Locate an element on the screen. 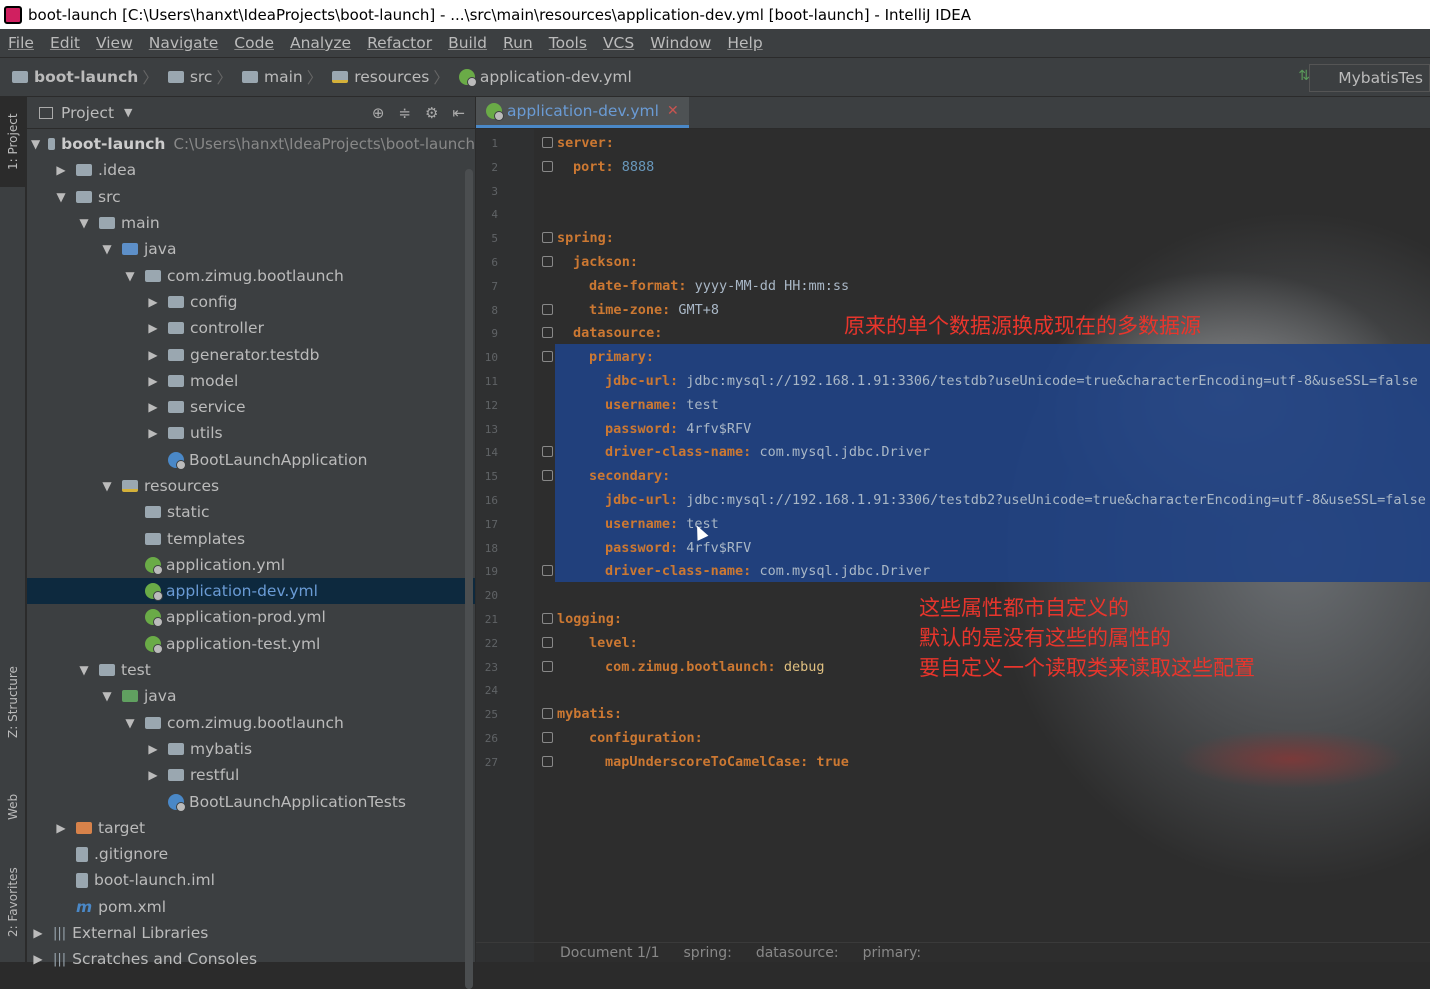  menu-item-analyze: Analyze is located at coordinates (320, 43).